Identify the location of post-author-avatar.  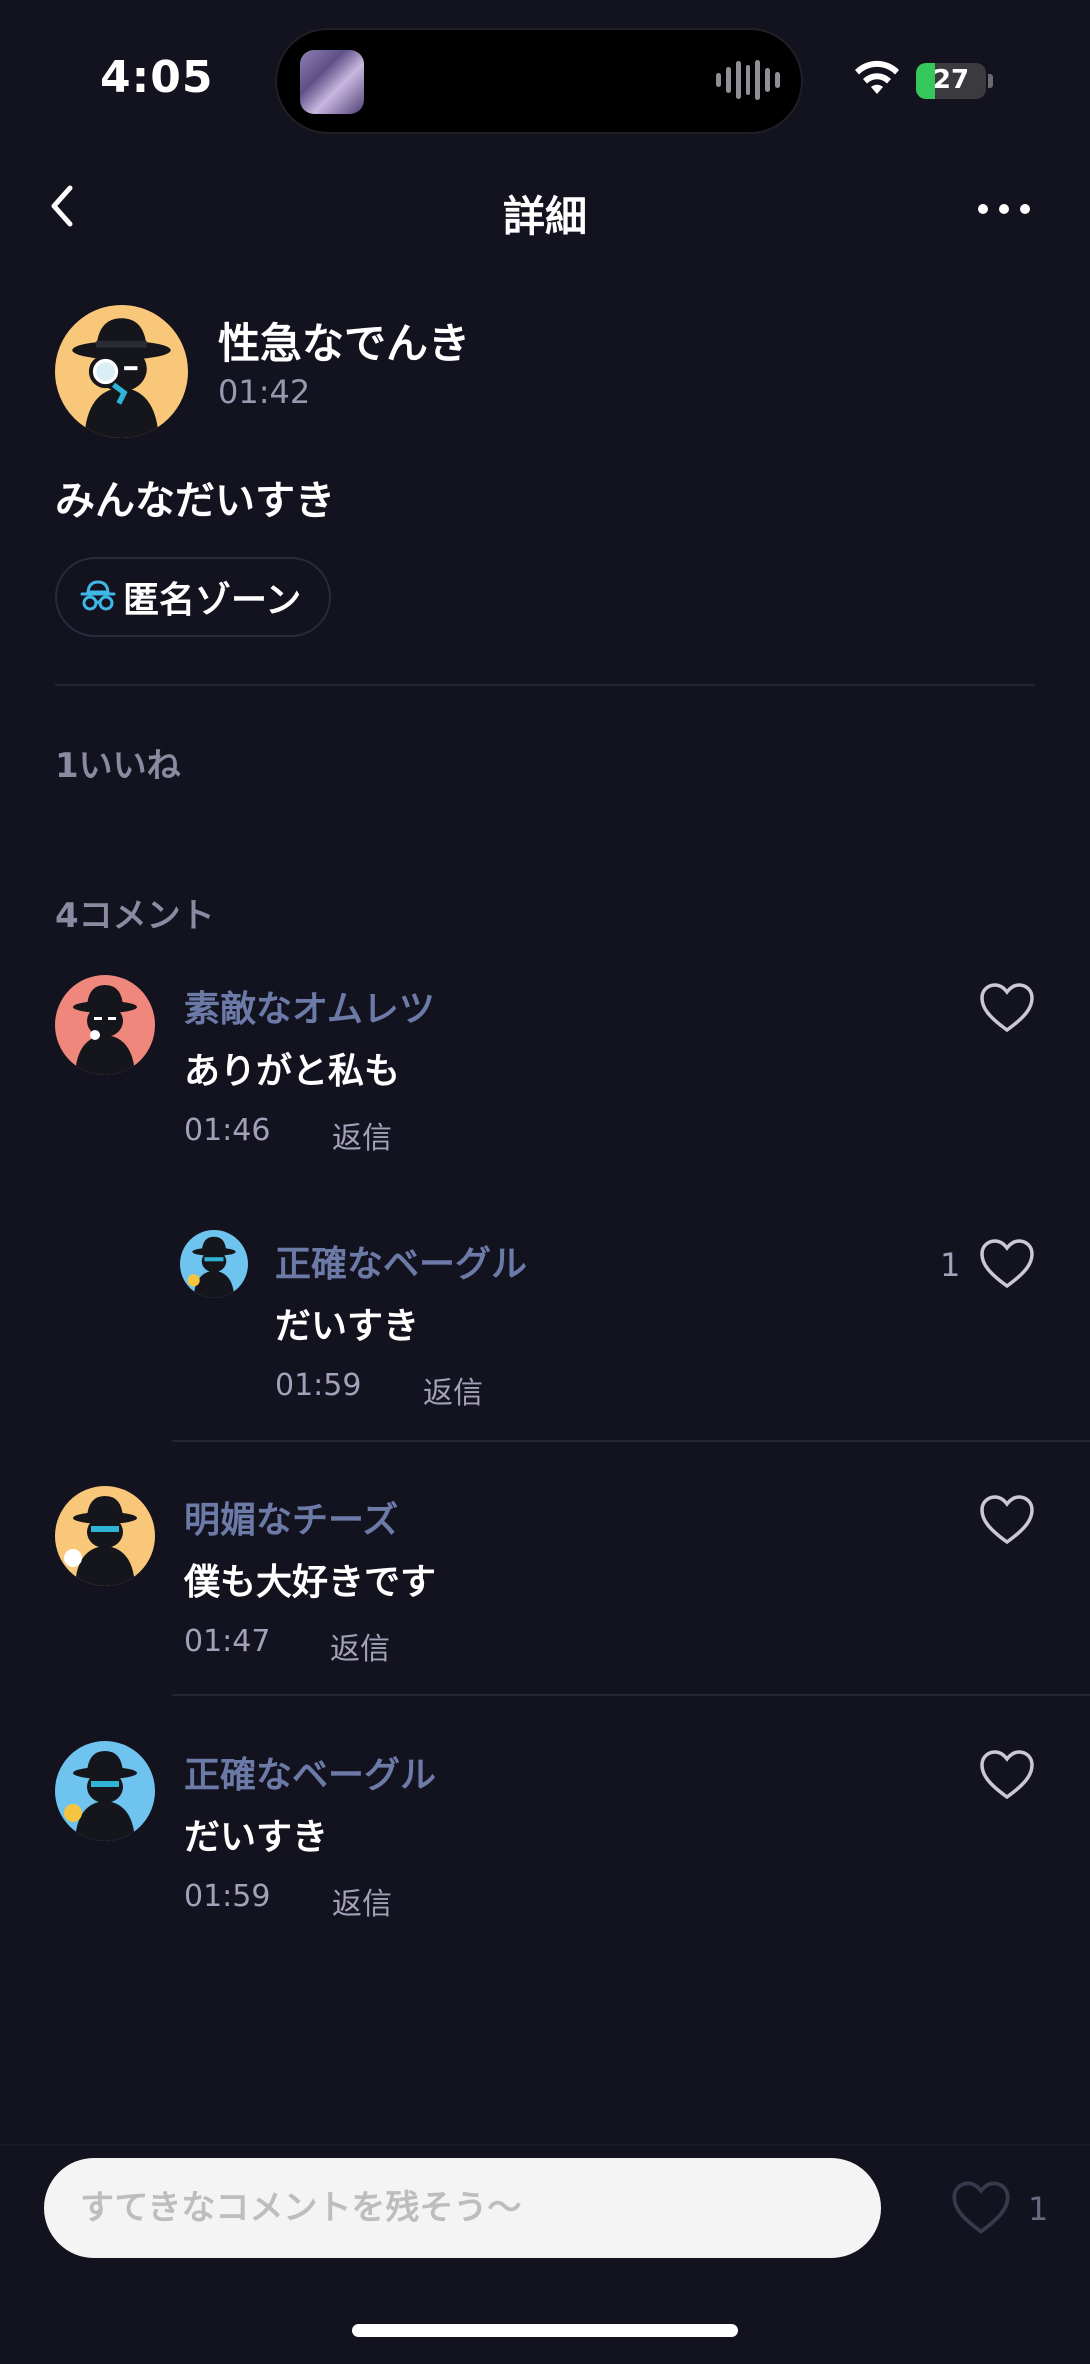
(121, 371).